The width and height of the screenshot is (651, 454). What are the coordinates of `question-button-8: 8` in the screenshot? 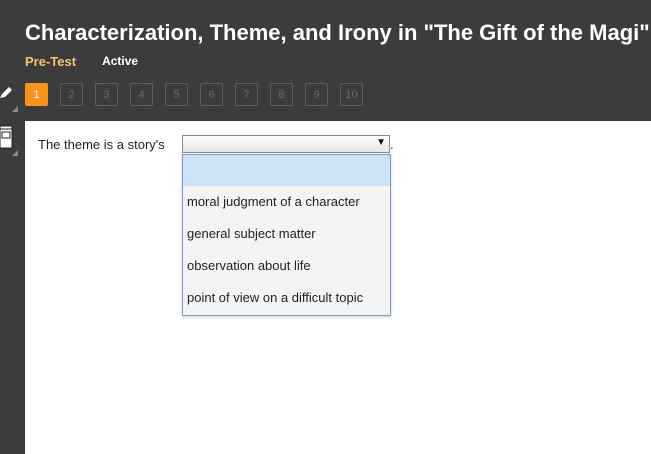 It's located at (281, 94).